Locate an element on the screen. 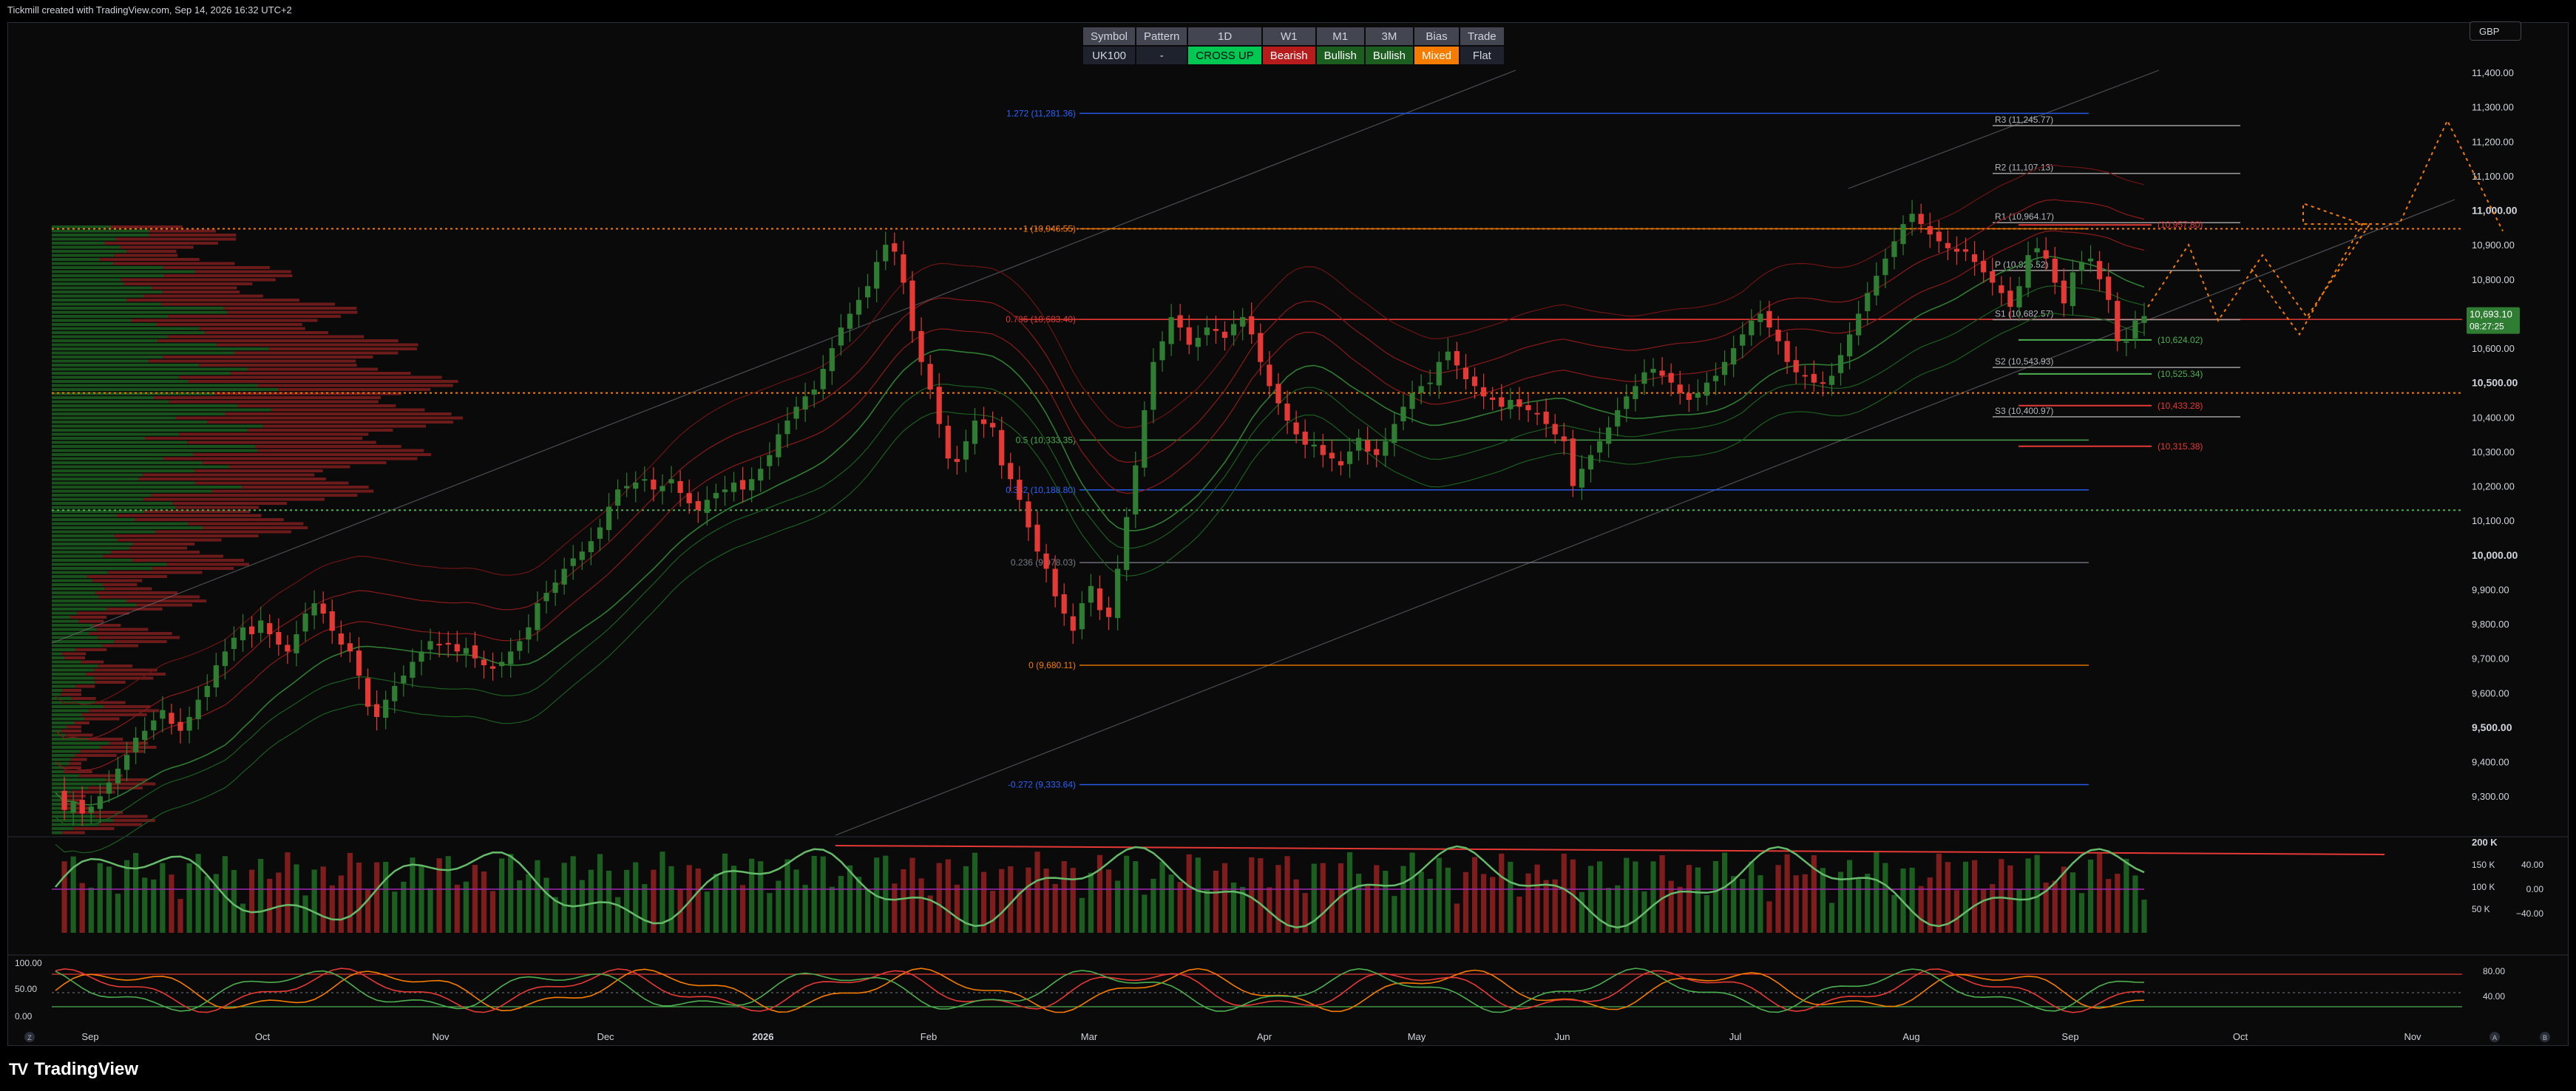  signal-value-cell: Mixed is located at coordinates (1437, 56).